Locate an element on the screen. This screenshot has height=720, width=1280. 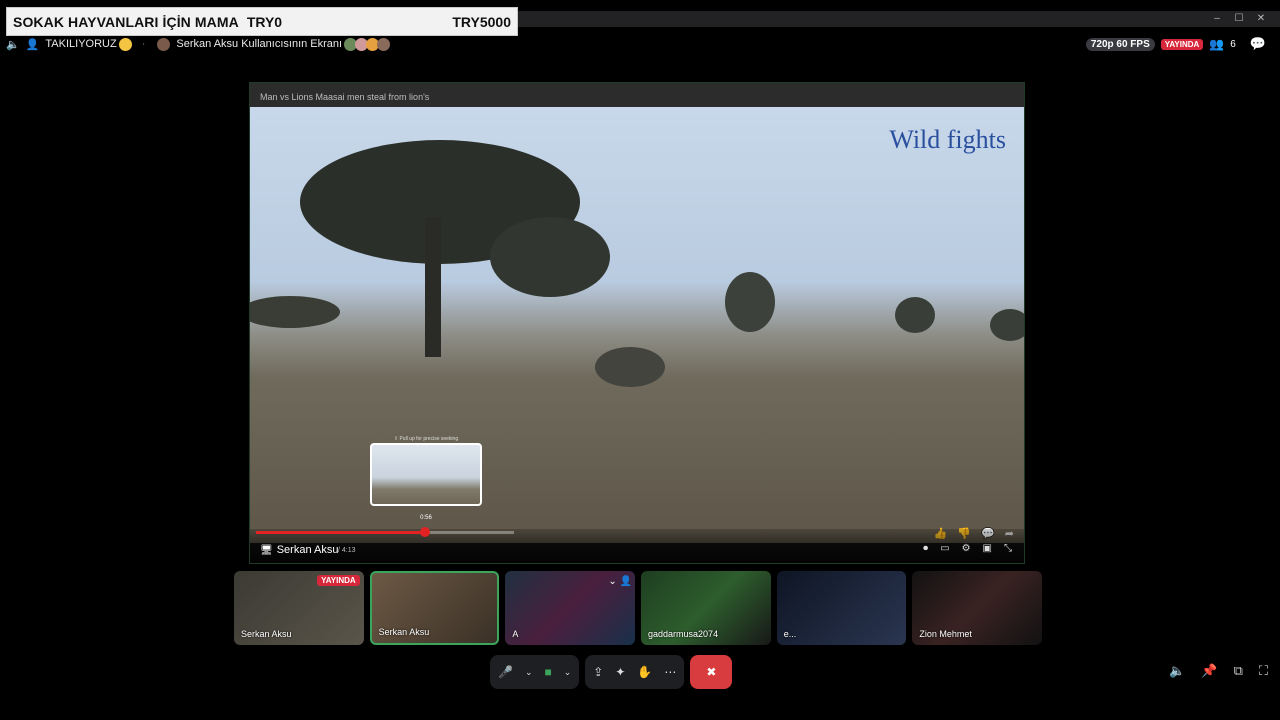
captions-icon: ▭ is located at coordinates (944, 548).